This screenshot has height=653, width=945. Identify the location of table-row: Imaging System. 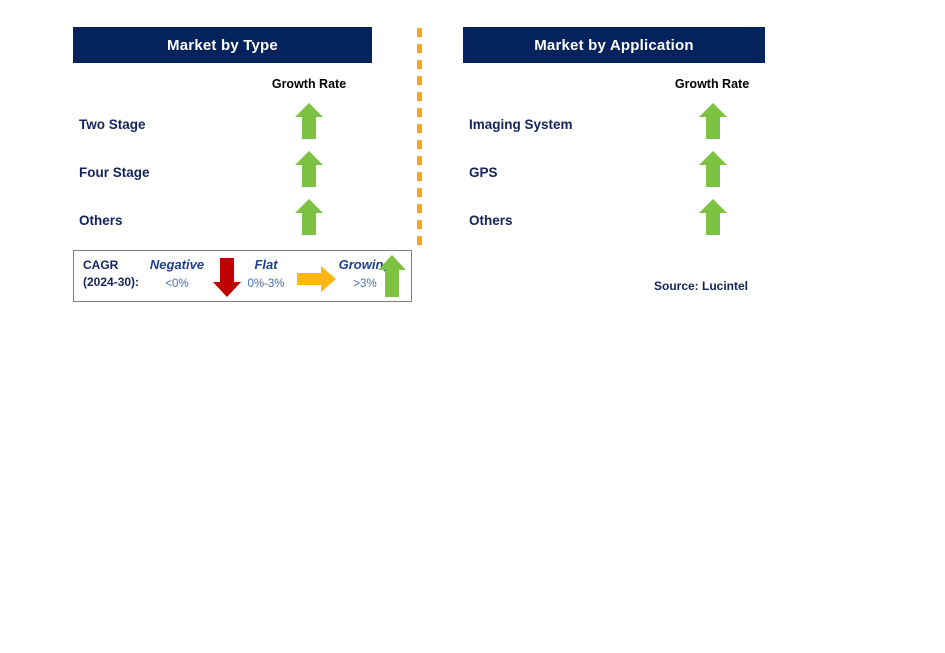
(614, 124).